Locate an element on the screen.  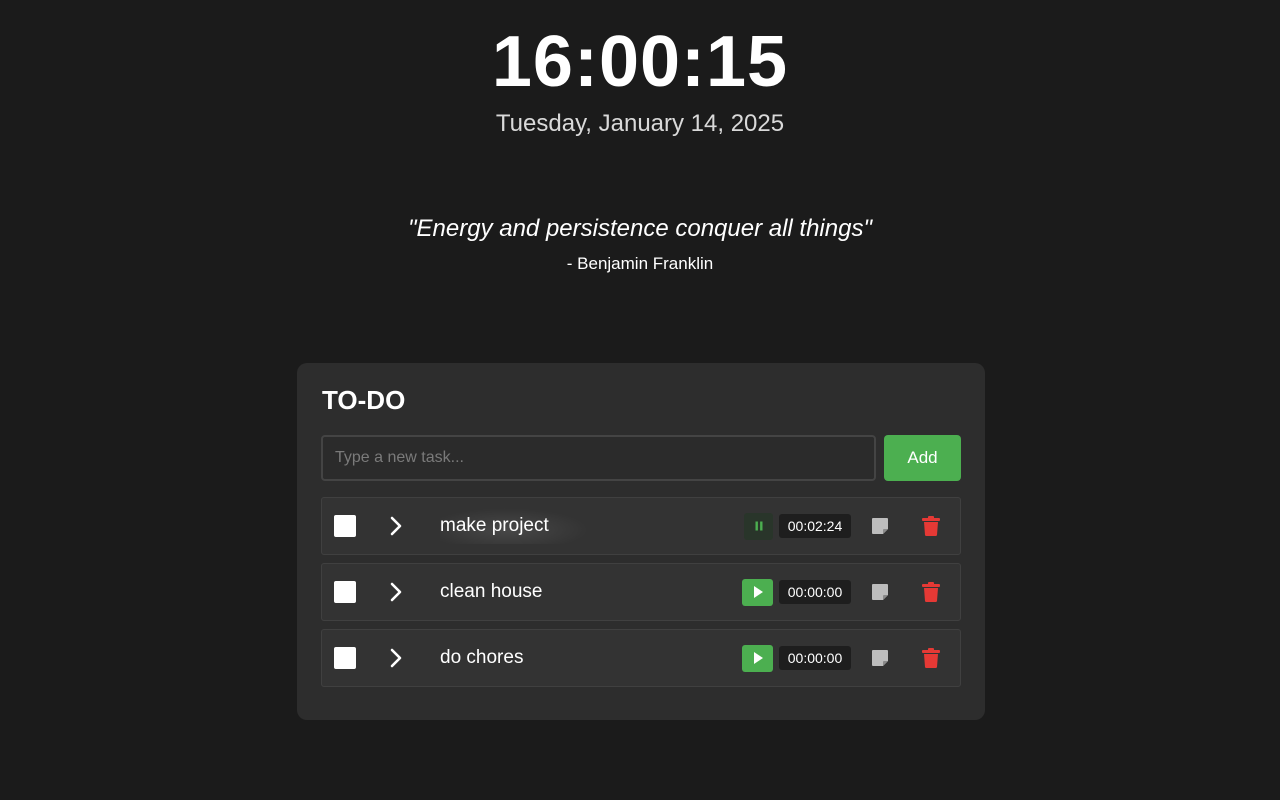
clock-time: 16:00:15 is located at coordinates (640, 62).